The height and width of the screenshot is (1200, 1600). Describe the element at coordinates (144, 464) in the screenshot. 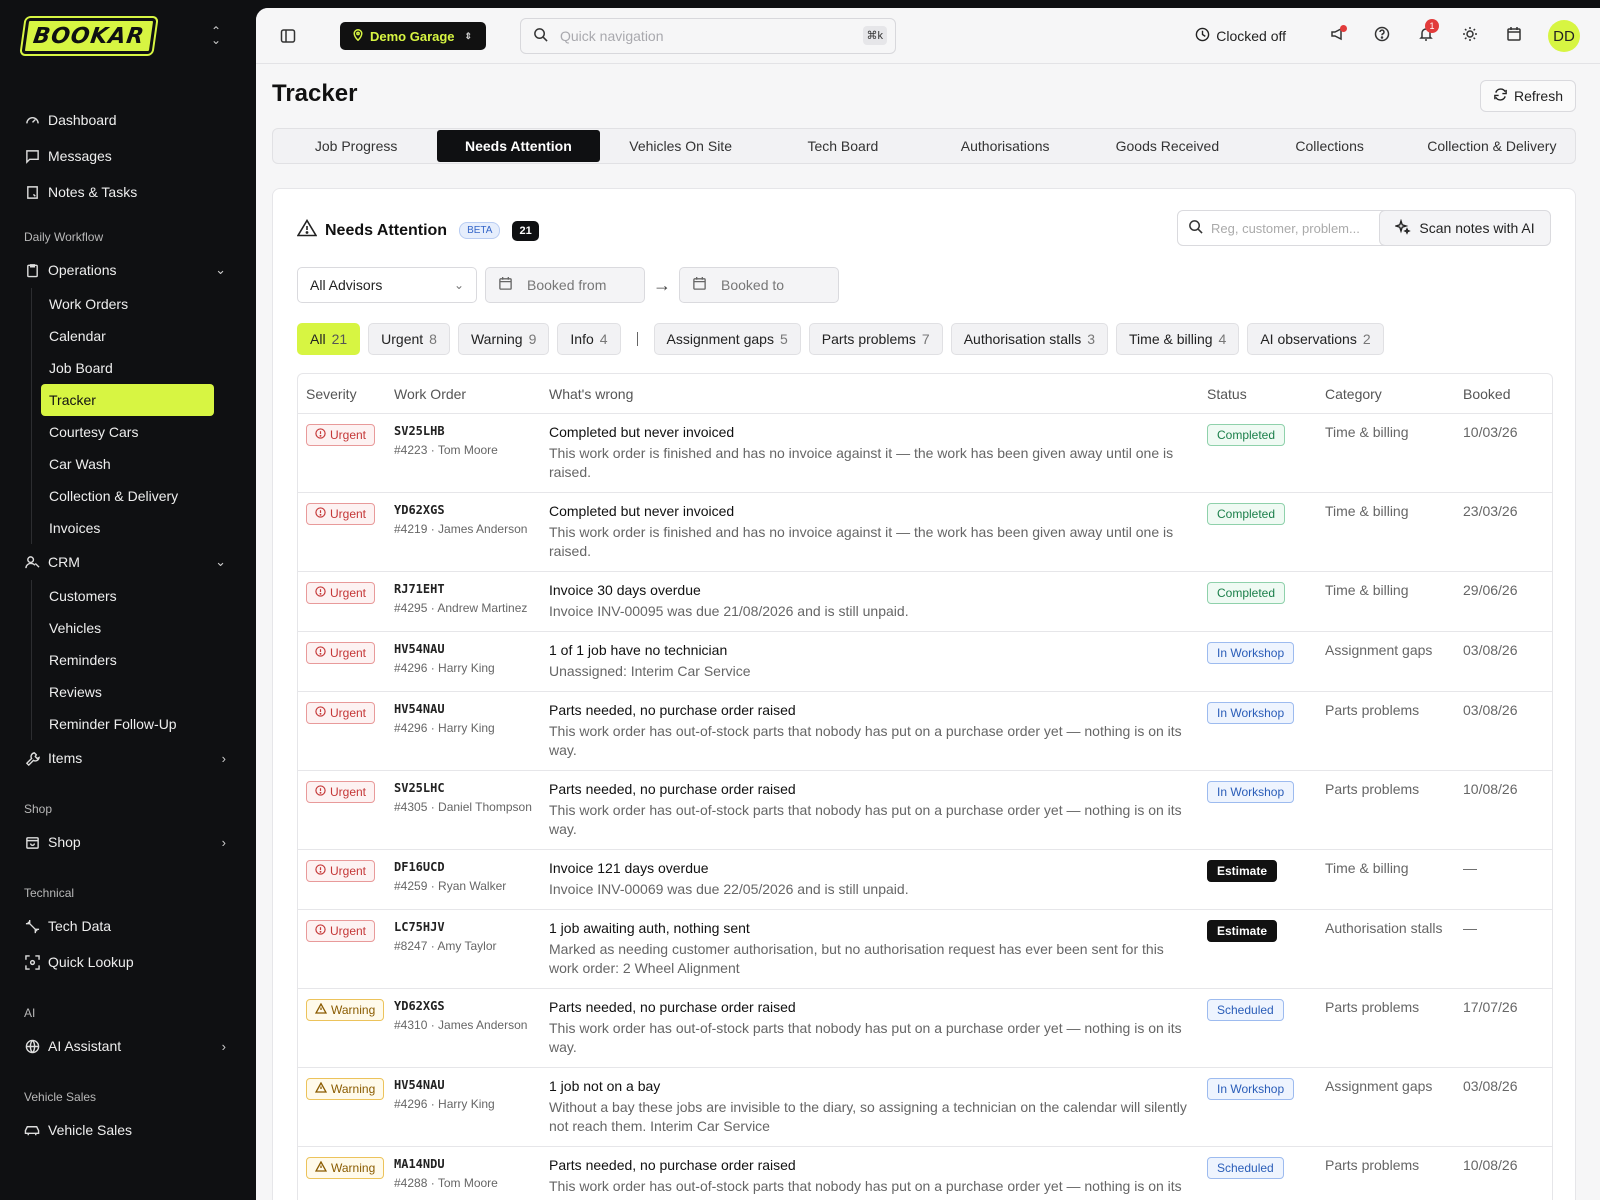

I see `sidebar-item-car-wash: Car Wash` at that location.